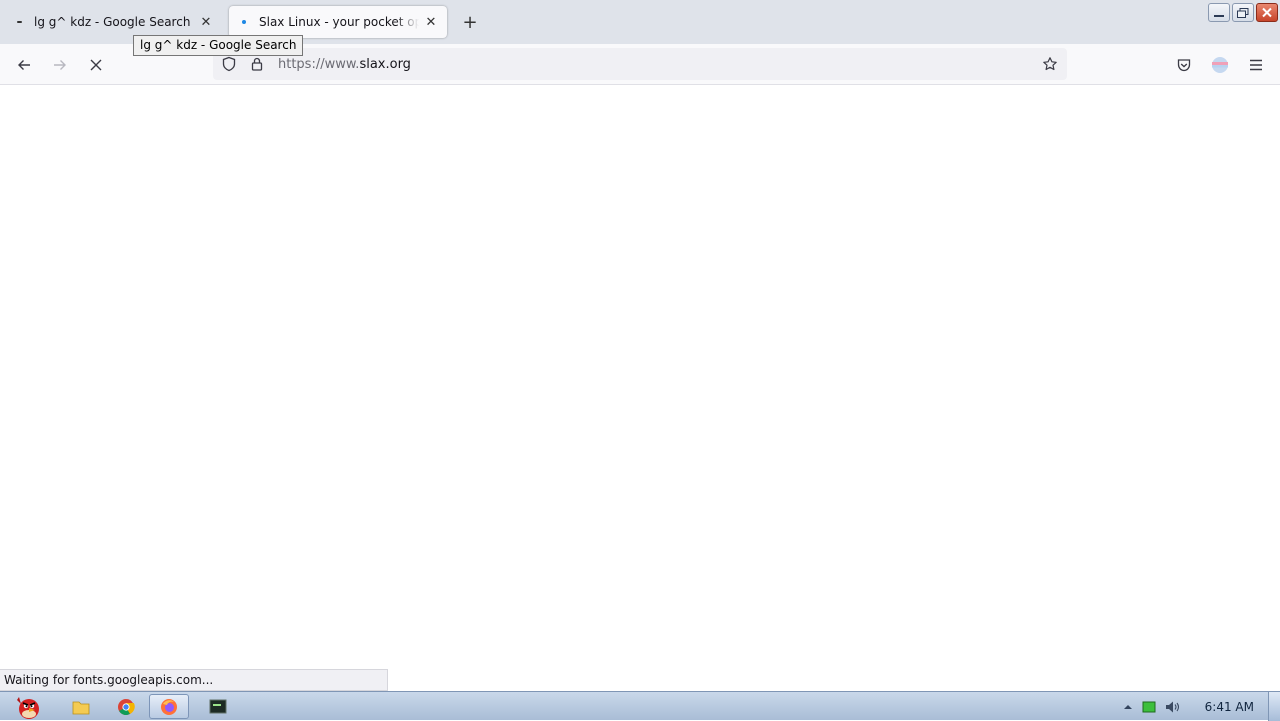 This screenshot has width=1280, height=721. What do you see at coordinates (218, 45) in the screenshot?
I see `tab-tooltip: lg g^ kdz - Google Search` at bounding box center [218, 45].